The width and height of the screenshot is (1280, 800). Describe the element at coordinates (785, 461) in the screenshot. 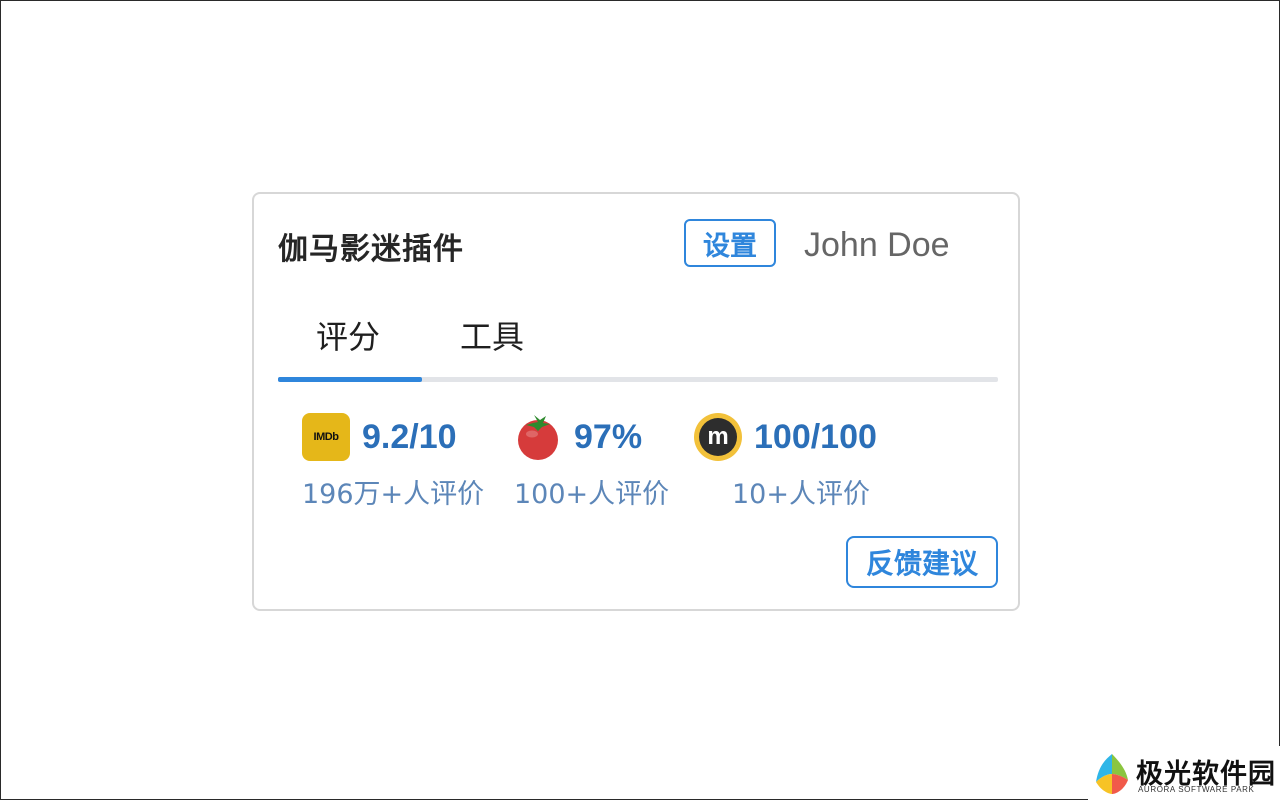

I see `rating-metacritic: m 100/100 10+人评价` at that location.